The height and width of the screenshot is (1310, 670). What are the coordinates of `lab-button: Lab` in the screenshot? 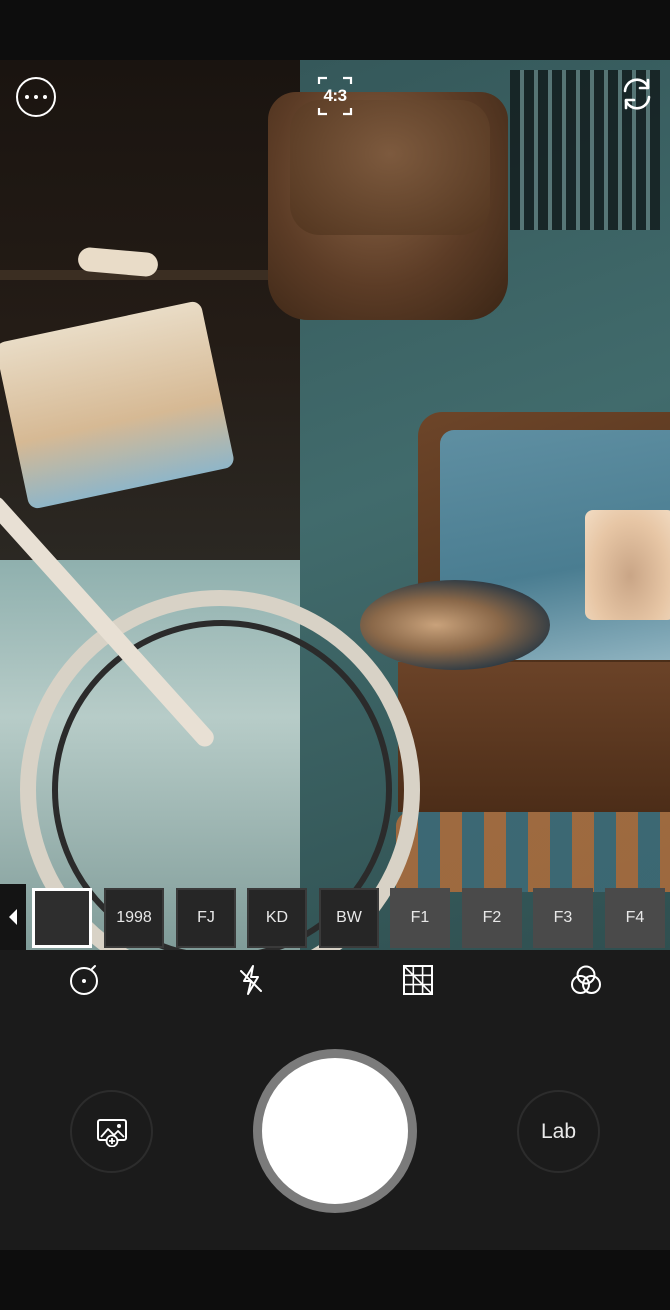 It's located at (558, 1131).